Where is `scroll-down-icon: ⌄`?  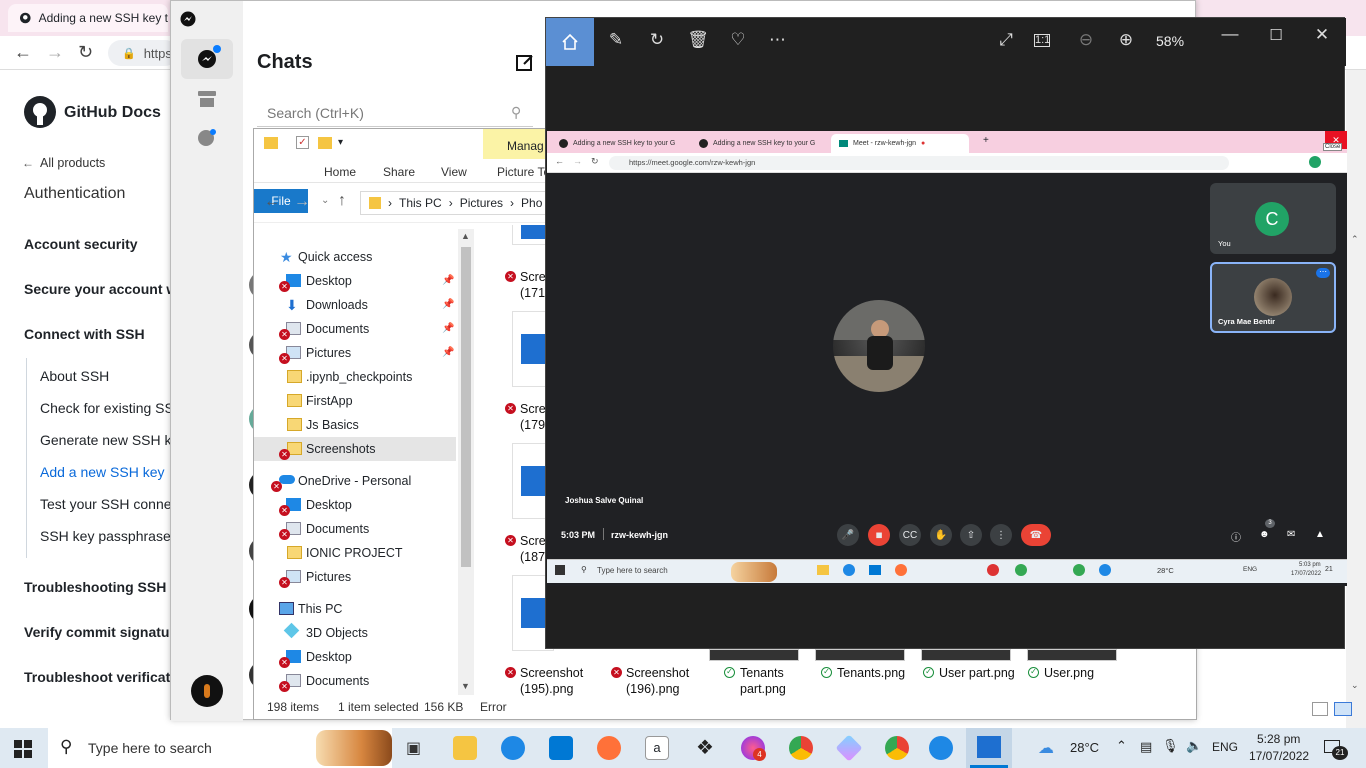
scroll-down-icon: ⌄ is located at coordinates (1355, 685).